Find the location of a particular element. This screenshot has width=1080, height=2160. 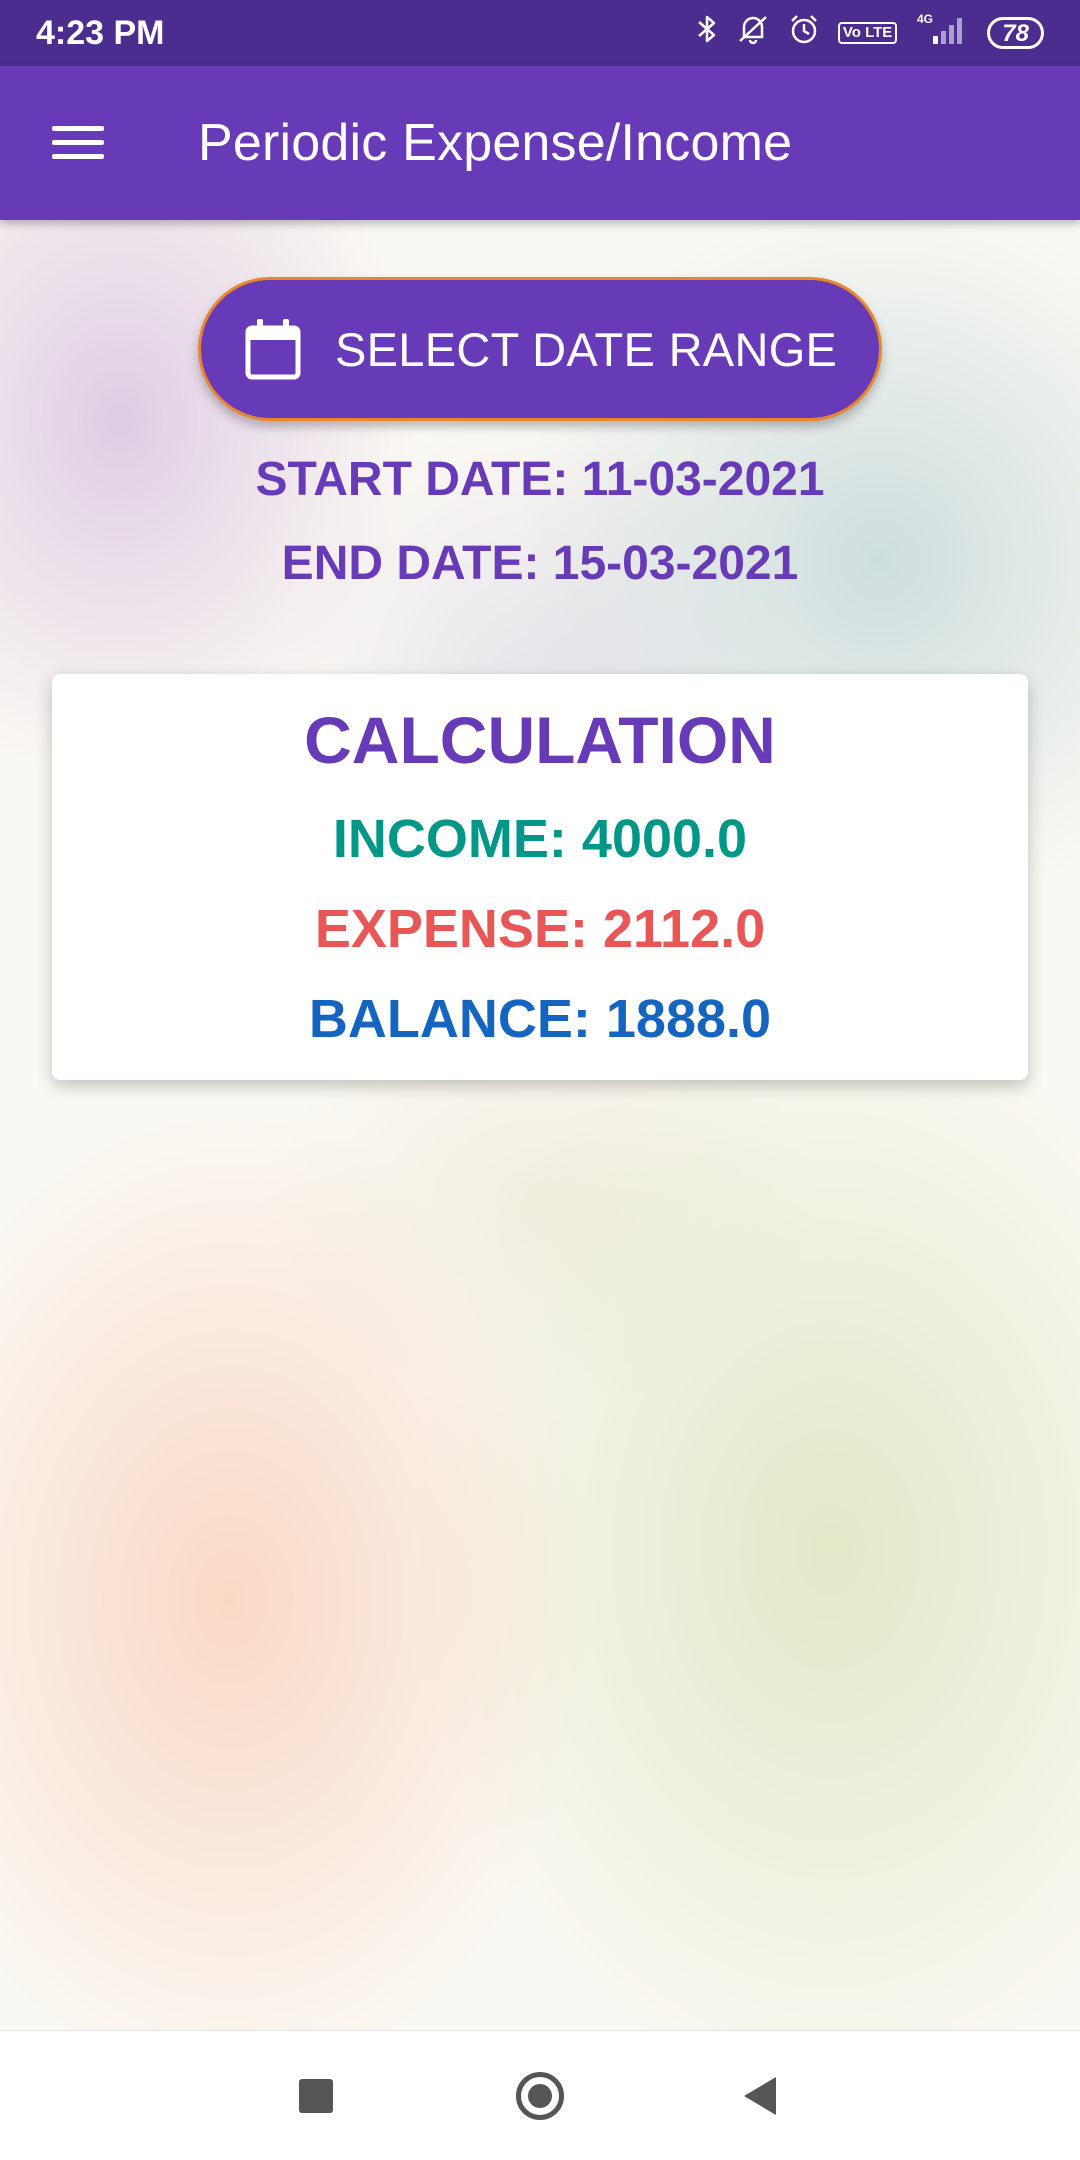

select-date-range-label: SELECT DATE RANGE is located at coordinates (586, 349).